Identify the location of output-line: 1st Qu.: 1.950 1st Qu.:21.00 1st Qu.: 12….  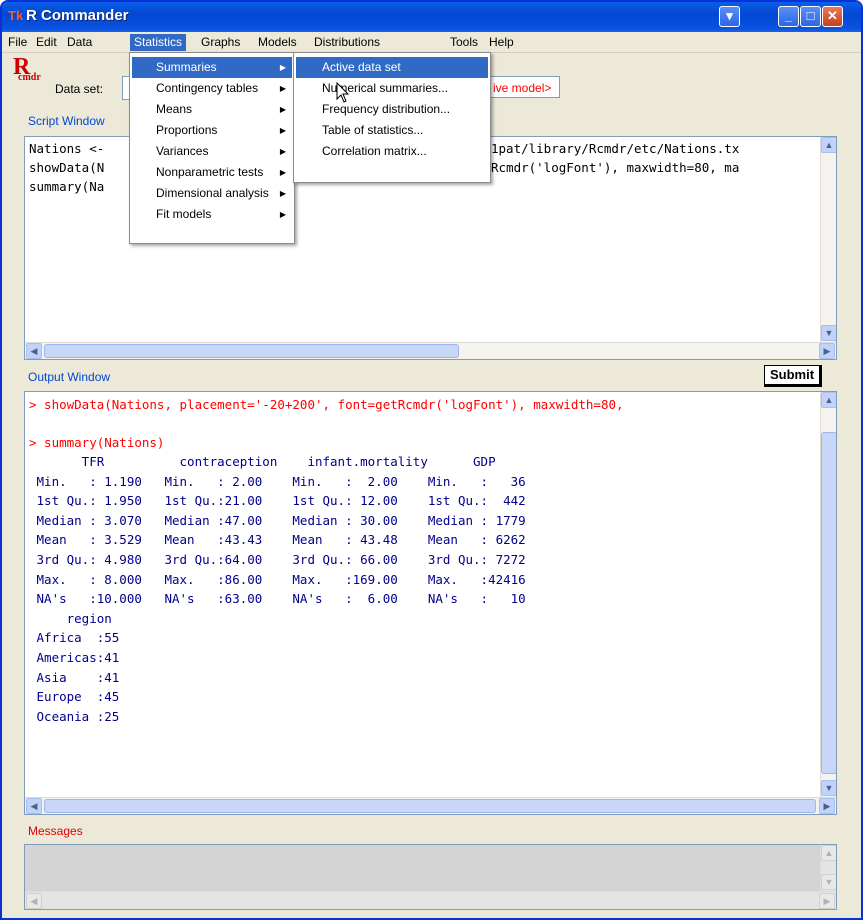
(277, 501).